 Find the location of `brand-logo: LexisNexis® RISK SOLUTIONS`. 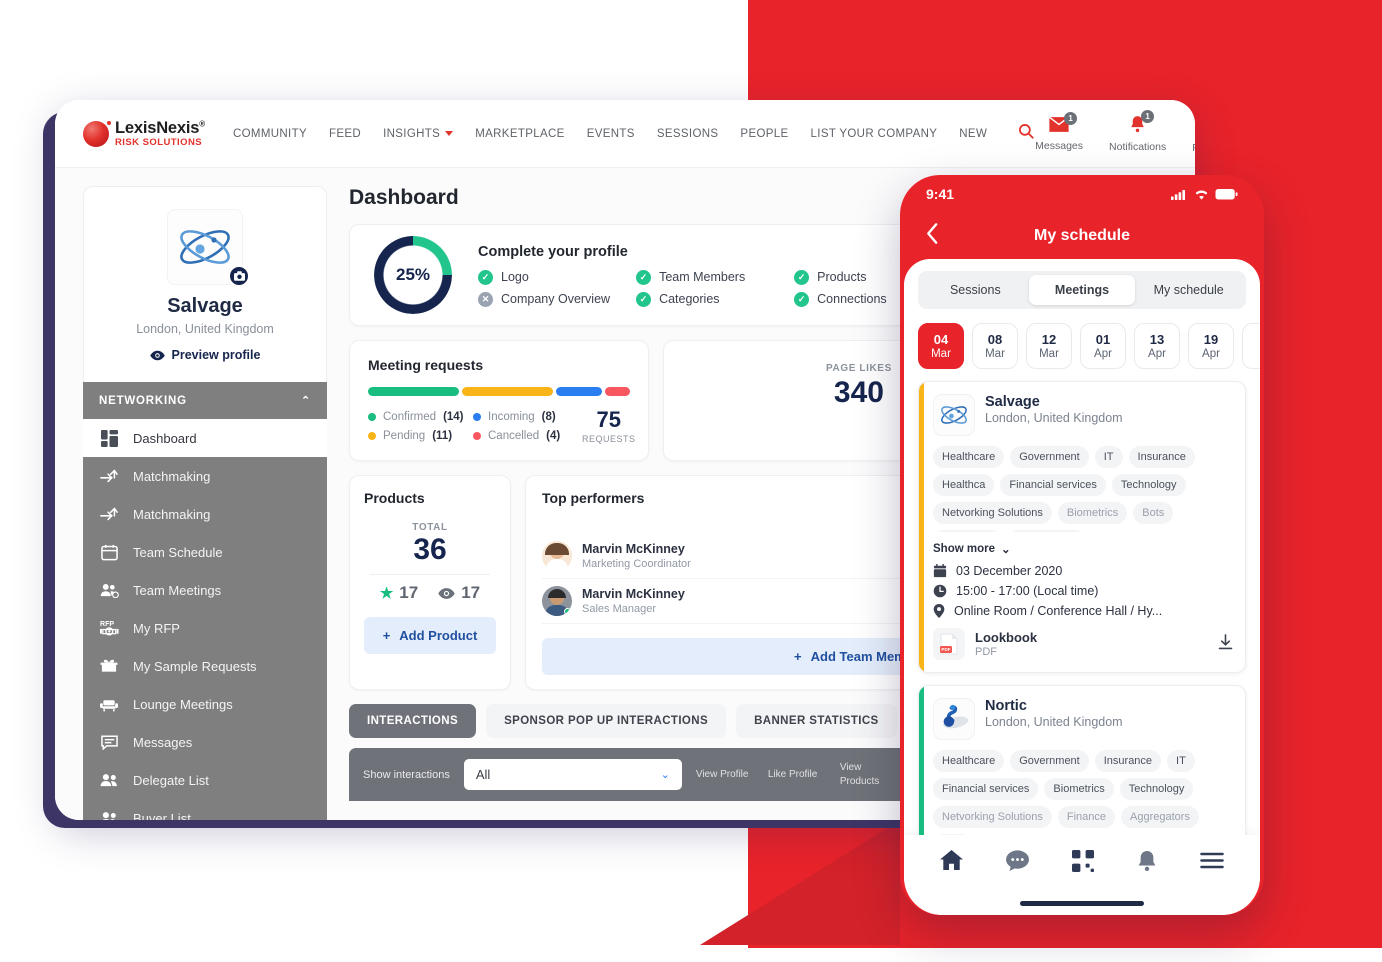

brand-logo: LexisNexis® RISK SOLUTIONS is located at coordinates (144, 133).